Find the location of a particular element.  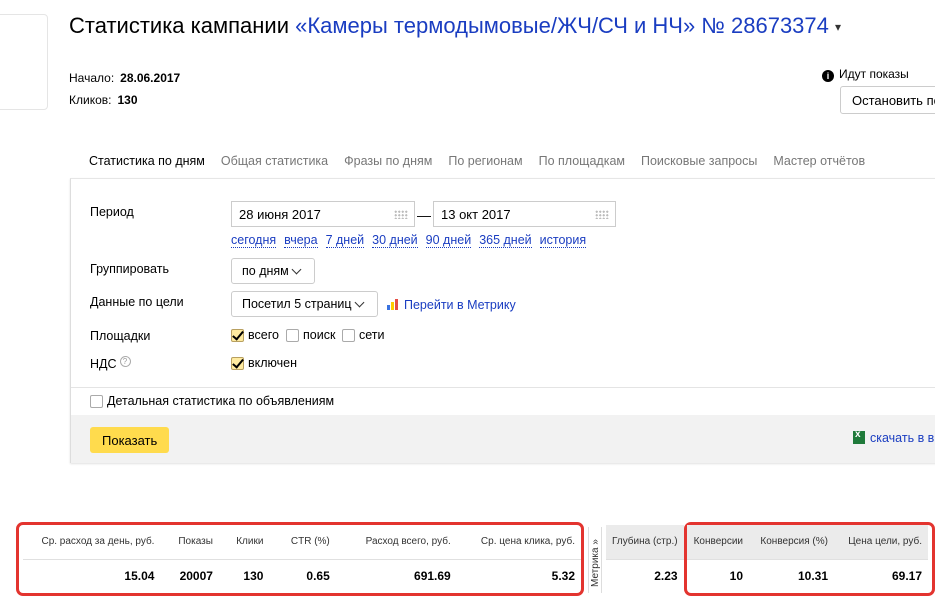

vat-label-row: НДС? is located at coordinates (110, 363).